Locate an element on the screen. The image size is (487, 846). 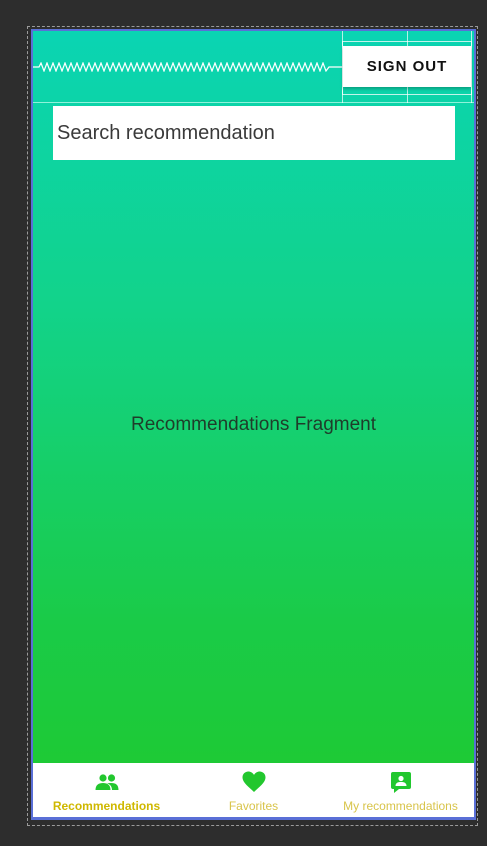
nav-item-my-recommendations: My recommendations is located at coordinates (400, 790).